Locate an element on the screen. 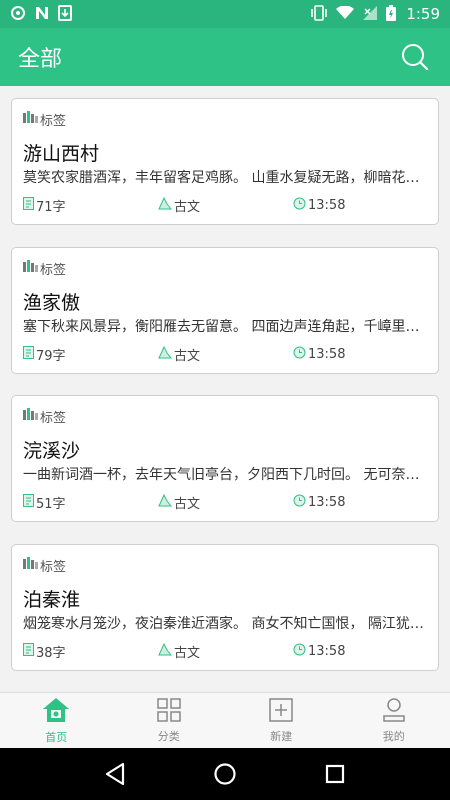 This screenshot has width=450, height=800. clock: 1:59 is located at coordinates (423, 14).